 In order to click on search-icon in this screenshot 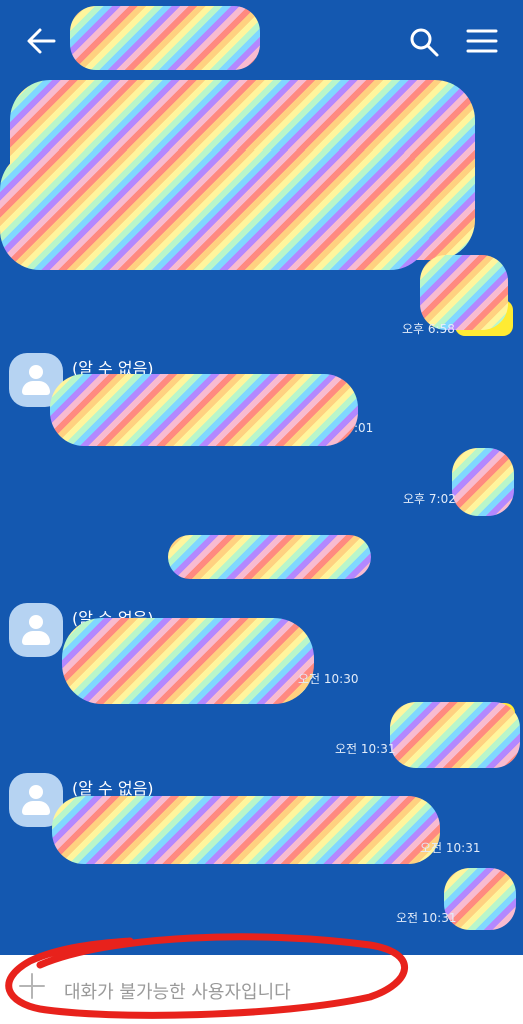, I will do `click(424, 42)`.